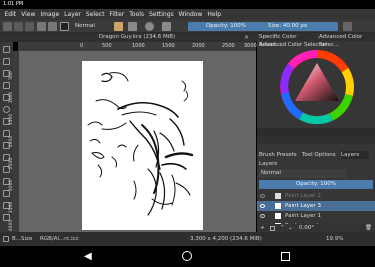 The image size is (375, 267). What do you see at coordinates (321, 155) in the screenshot?
I see `tab-tool-options: Tool Options` at bounding box center [321, 155].